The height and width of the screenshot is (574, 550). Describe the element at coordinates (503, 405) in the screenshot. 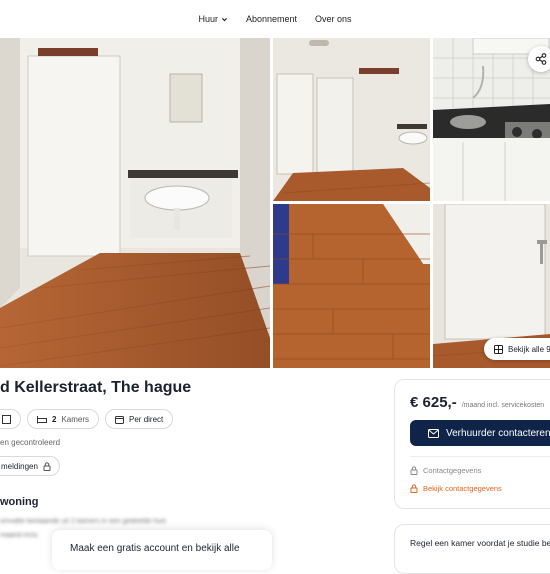

I see `price-period: /maand incl. servicekosten` at that location.